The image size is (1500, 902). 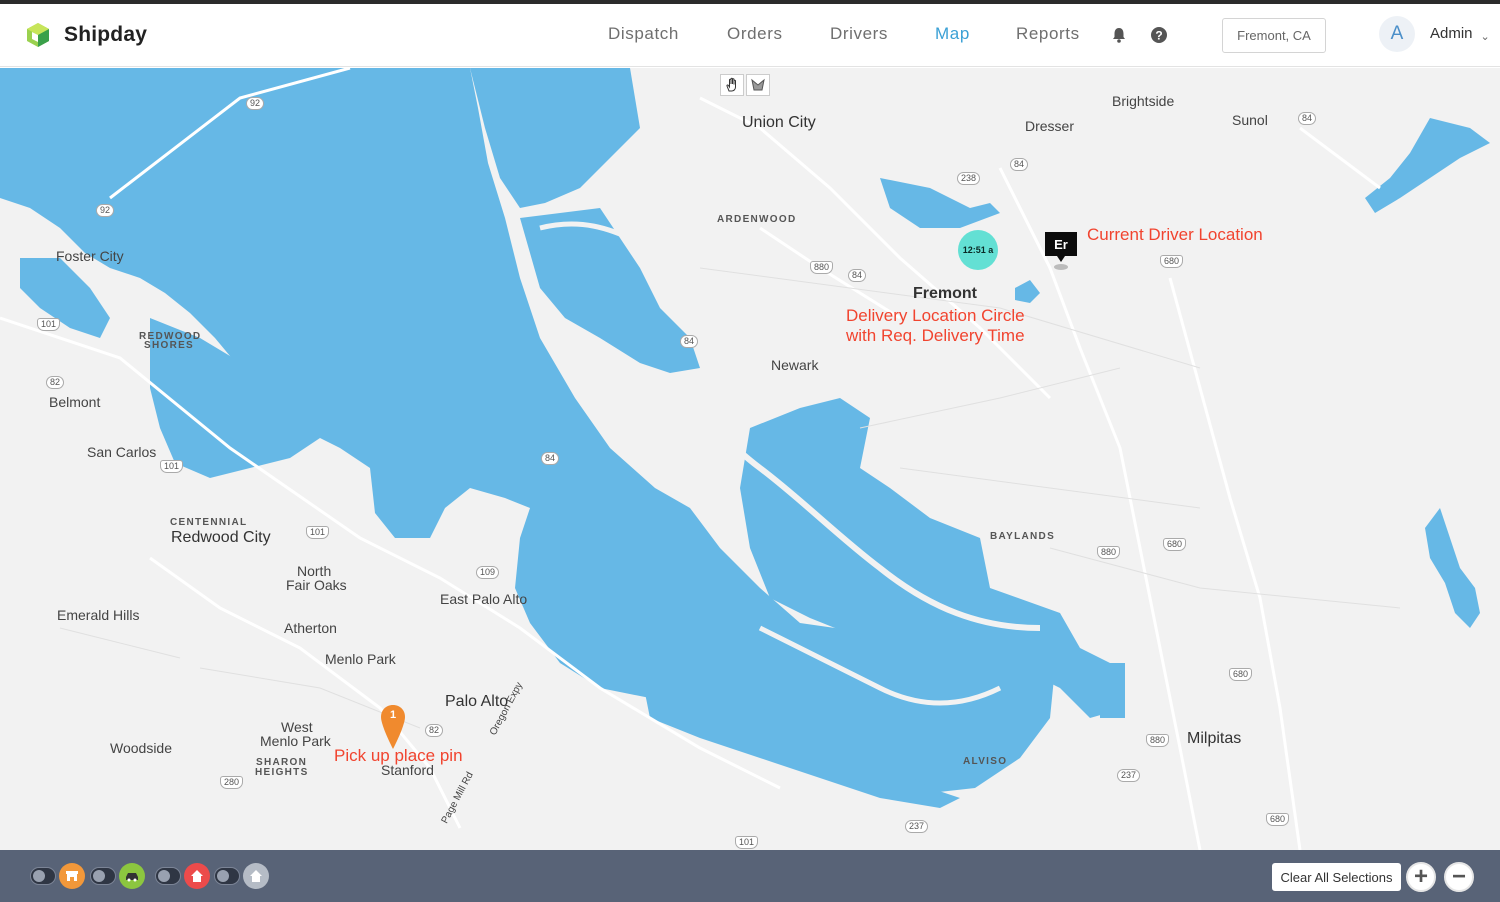 I want to click on nav-dispatch: Dispatch, so click(x=643, y=34).